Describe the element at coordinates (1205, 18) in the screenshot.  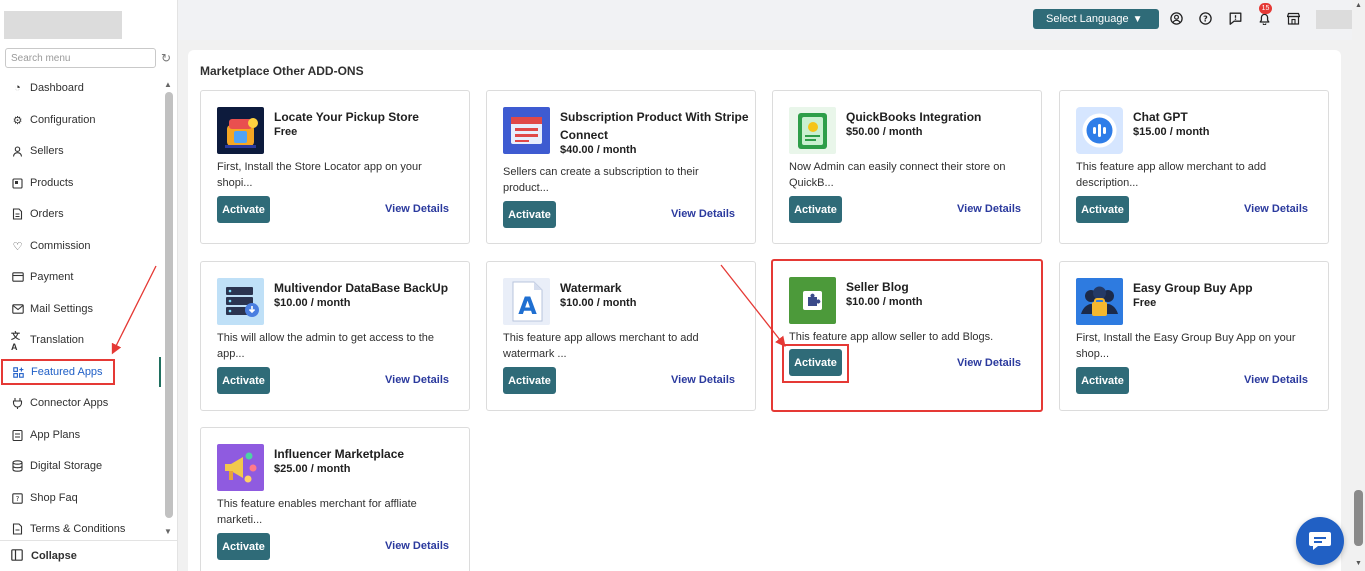
I see `help-icon: ?` at that location.